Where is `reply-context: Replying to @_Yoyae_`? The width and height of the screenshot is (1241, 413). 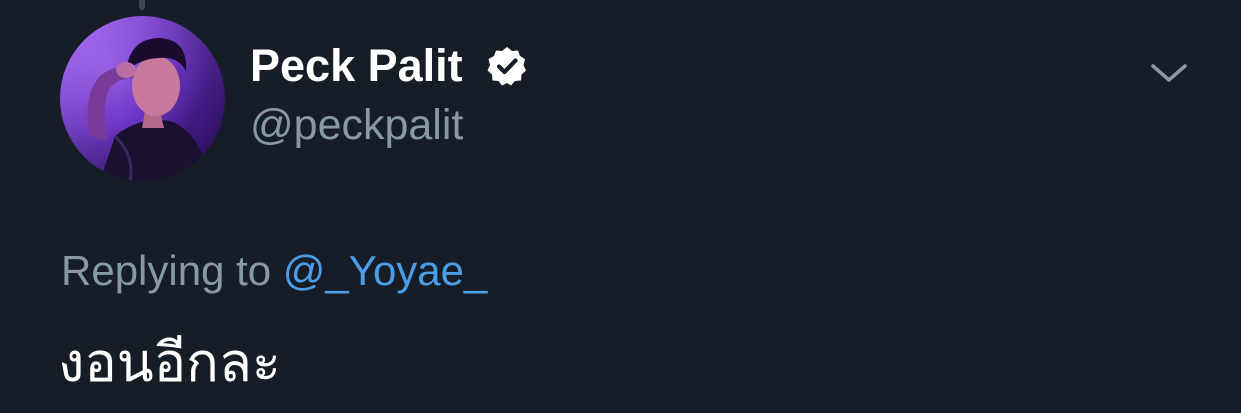
reply-context: Replying to @_Yoyae_ is located at coordinates (274, 271).